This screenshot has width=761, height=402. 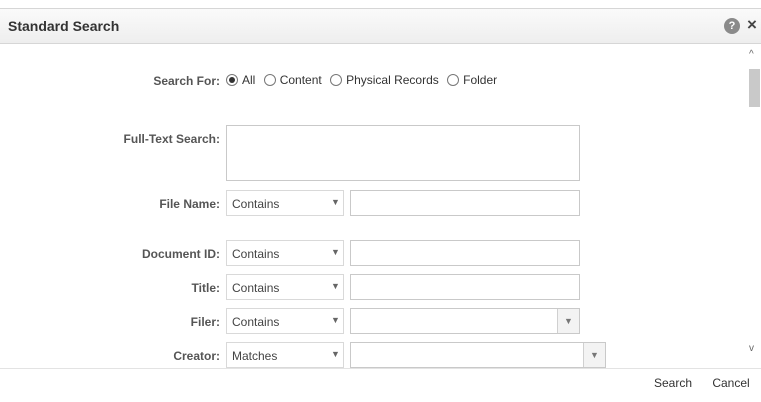 I want to click on dialog-footer: Search Cancel, so click(x=380, y=385).